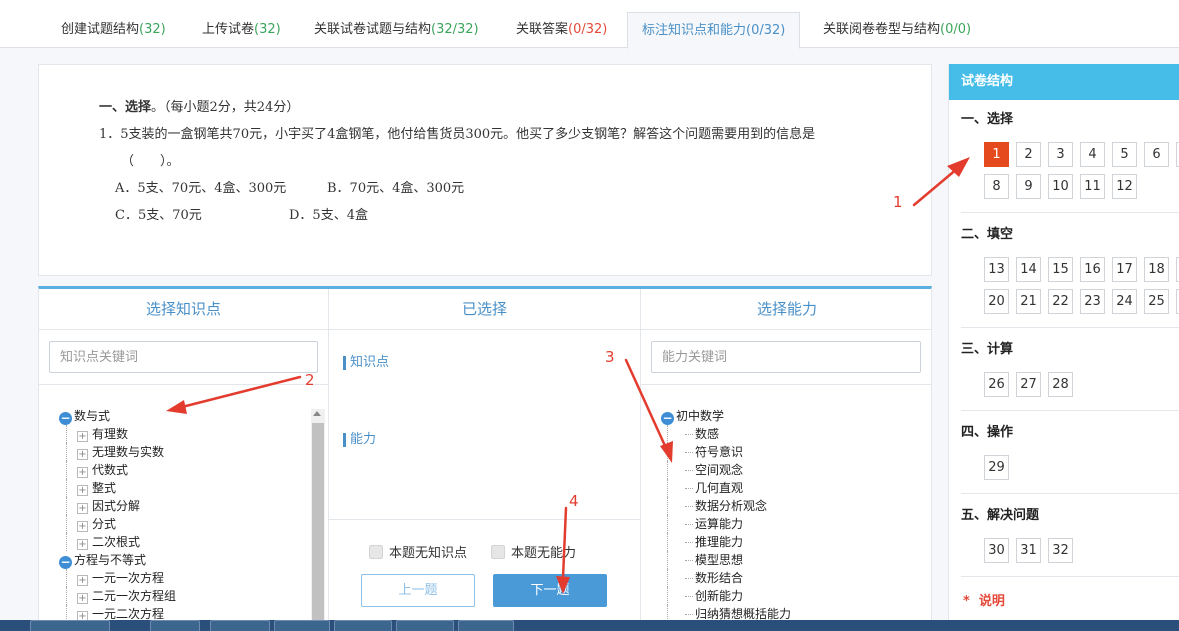 The height and width of the screenshot is (631, 1179). Describe the element at coordinates (1124, 269) in the screenshot. I see `question-number-button: 17` at that location.